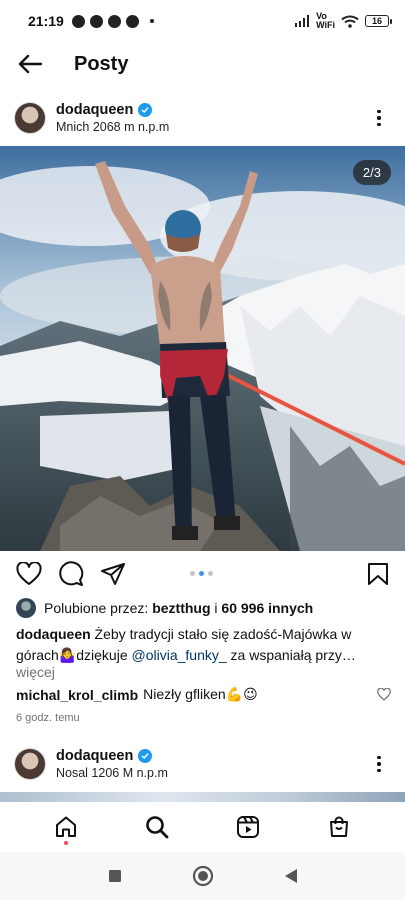  Describe the element at coordinates (115, 876) in the screenshot. I see `recent-apps-icon` at that location.